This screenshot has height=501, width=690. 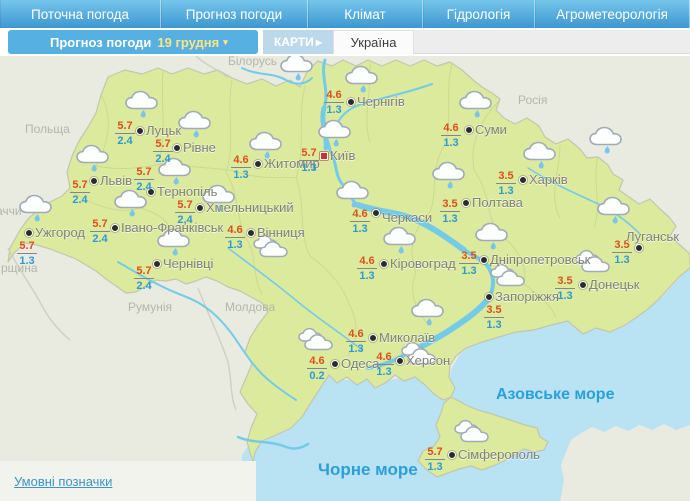 I want to click on city-temps-kirovohrad: 4.6 1.3, so click(x=367, y=268).